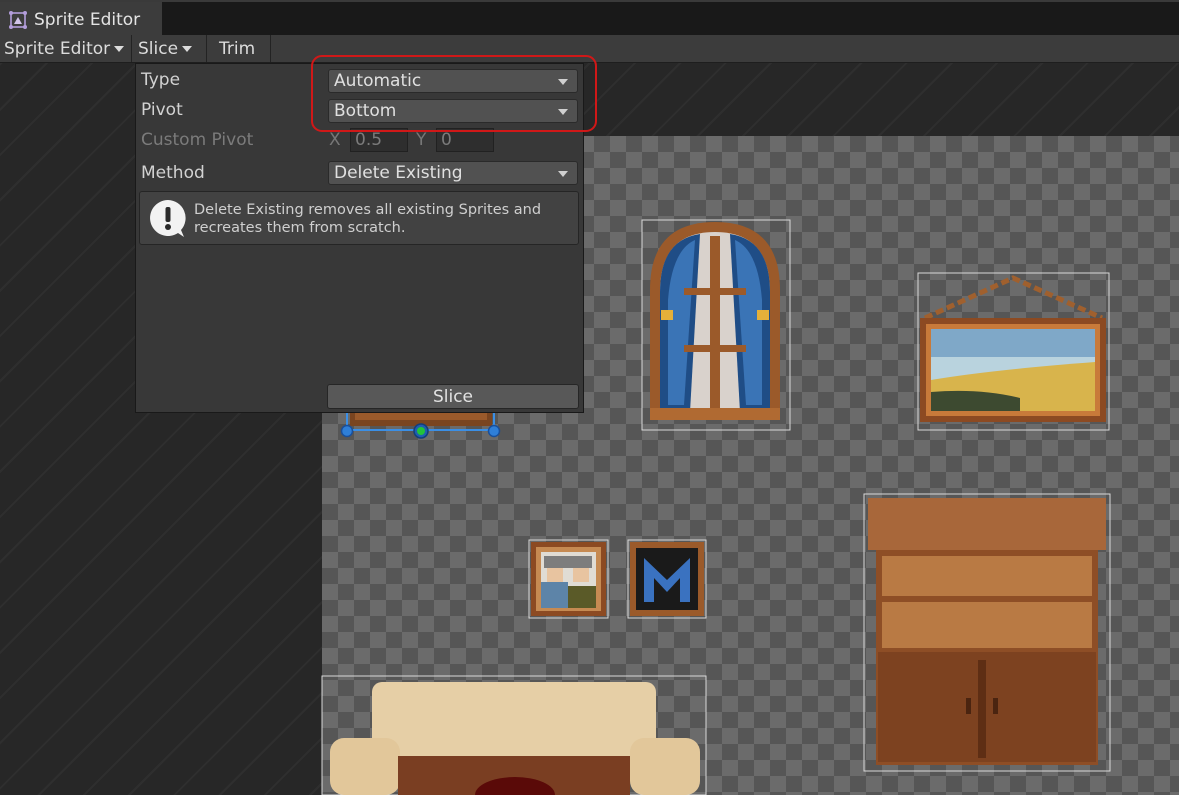  What do you see at coordinates (161, 80) in the screenshot?
I see `type-label: Type` at bounding box center [161, 80].